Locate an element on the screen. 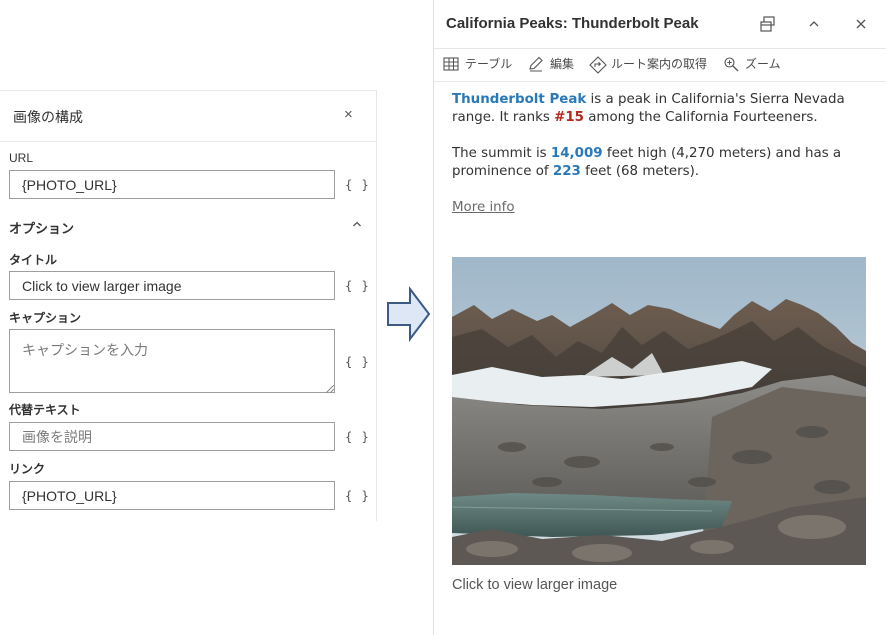 The height and width of the screenshot is (635, 886). alt-text-field is located at coordinates (172, 436).